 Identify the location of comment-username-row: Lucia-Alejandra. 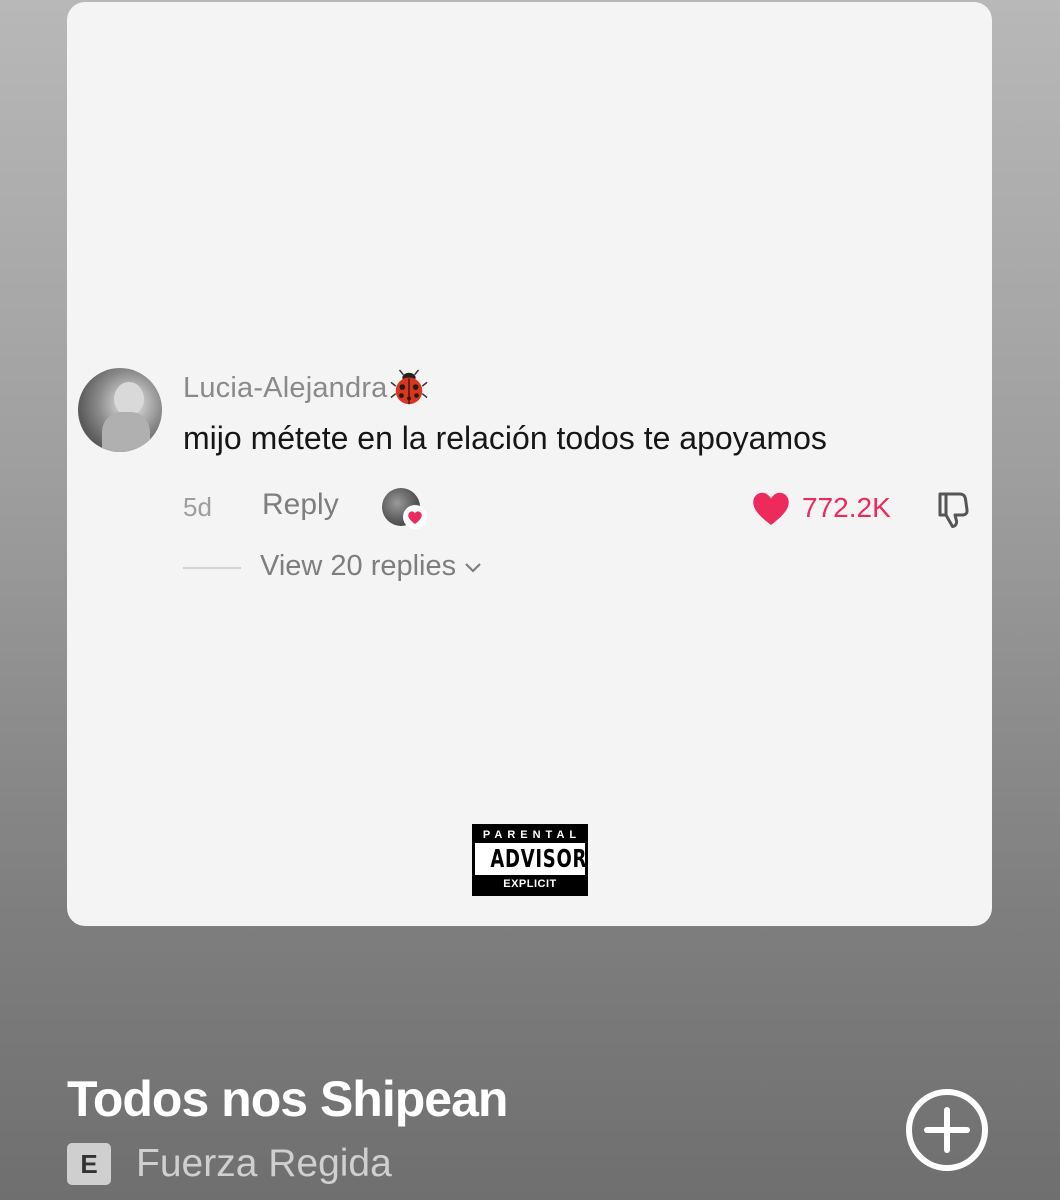
(305, 388).